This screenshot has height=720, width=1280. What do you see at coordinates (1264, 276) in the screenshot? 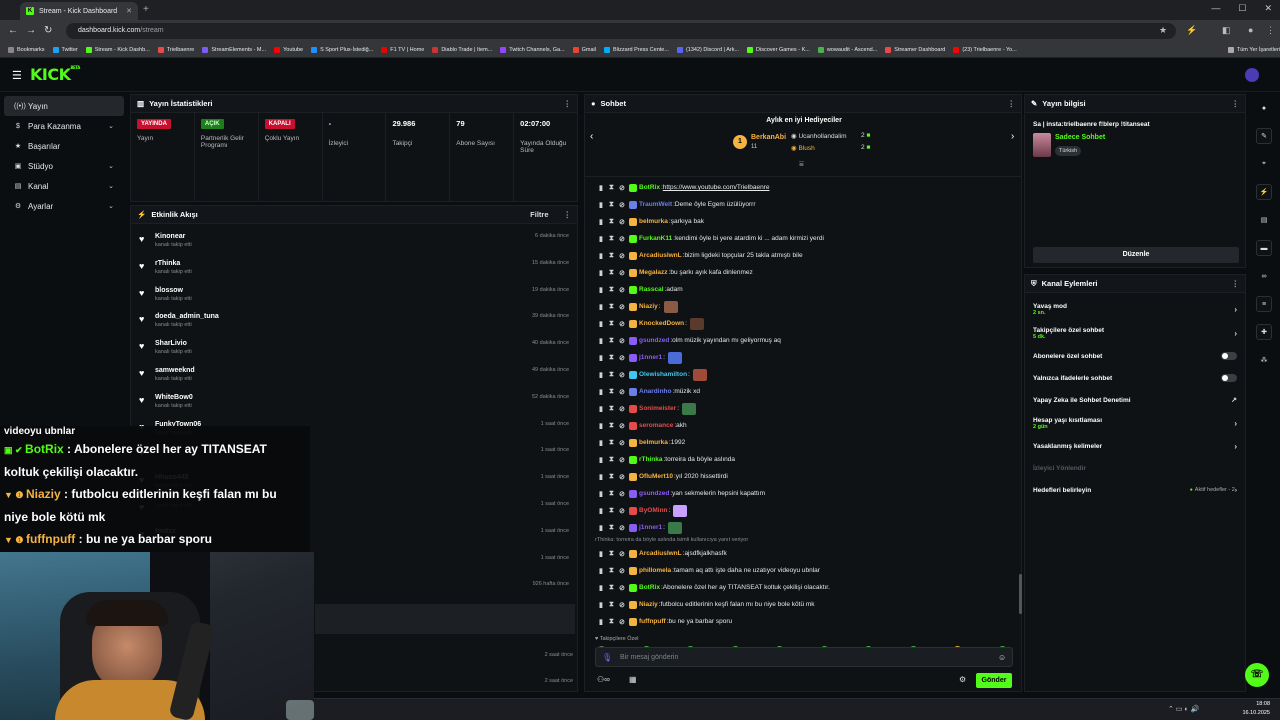
I see `link-icon: ∞` at bounding box center [1264, 276].